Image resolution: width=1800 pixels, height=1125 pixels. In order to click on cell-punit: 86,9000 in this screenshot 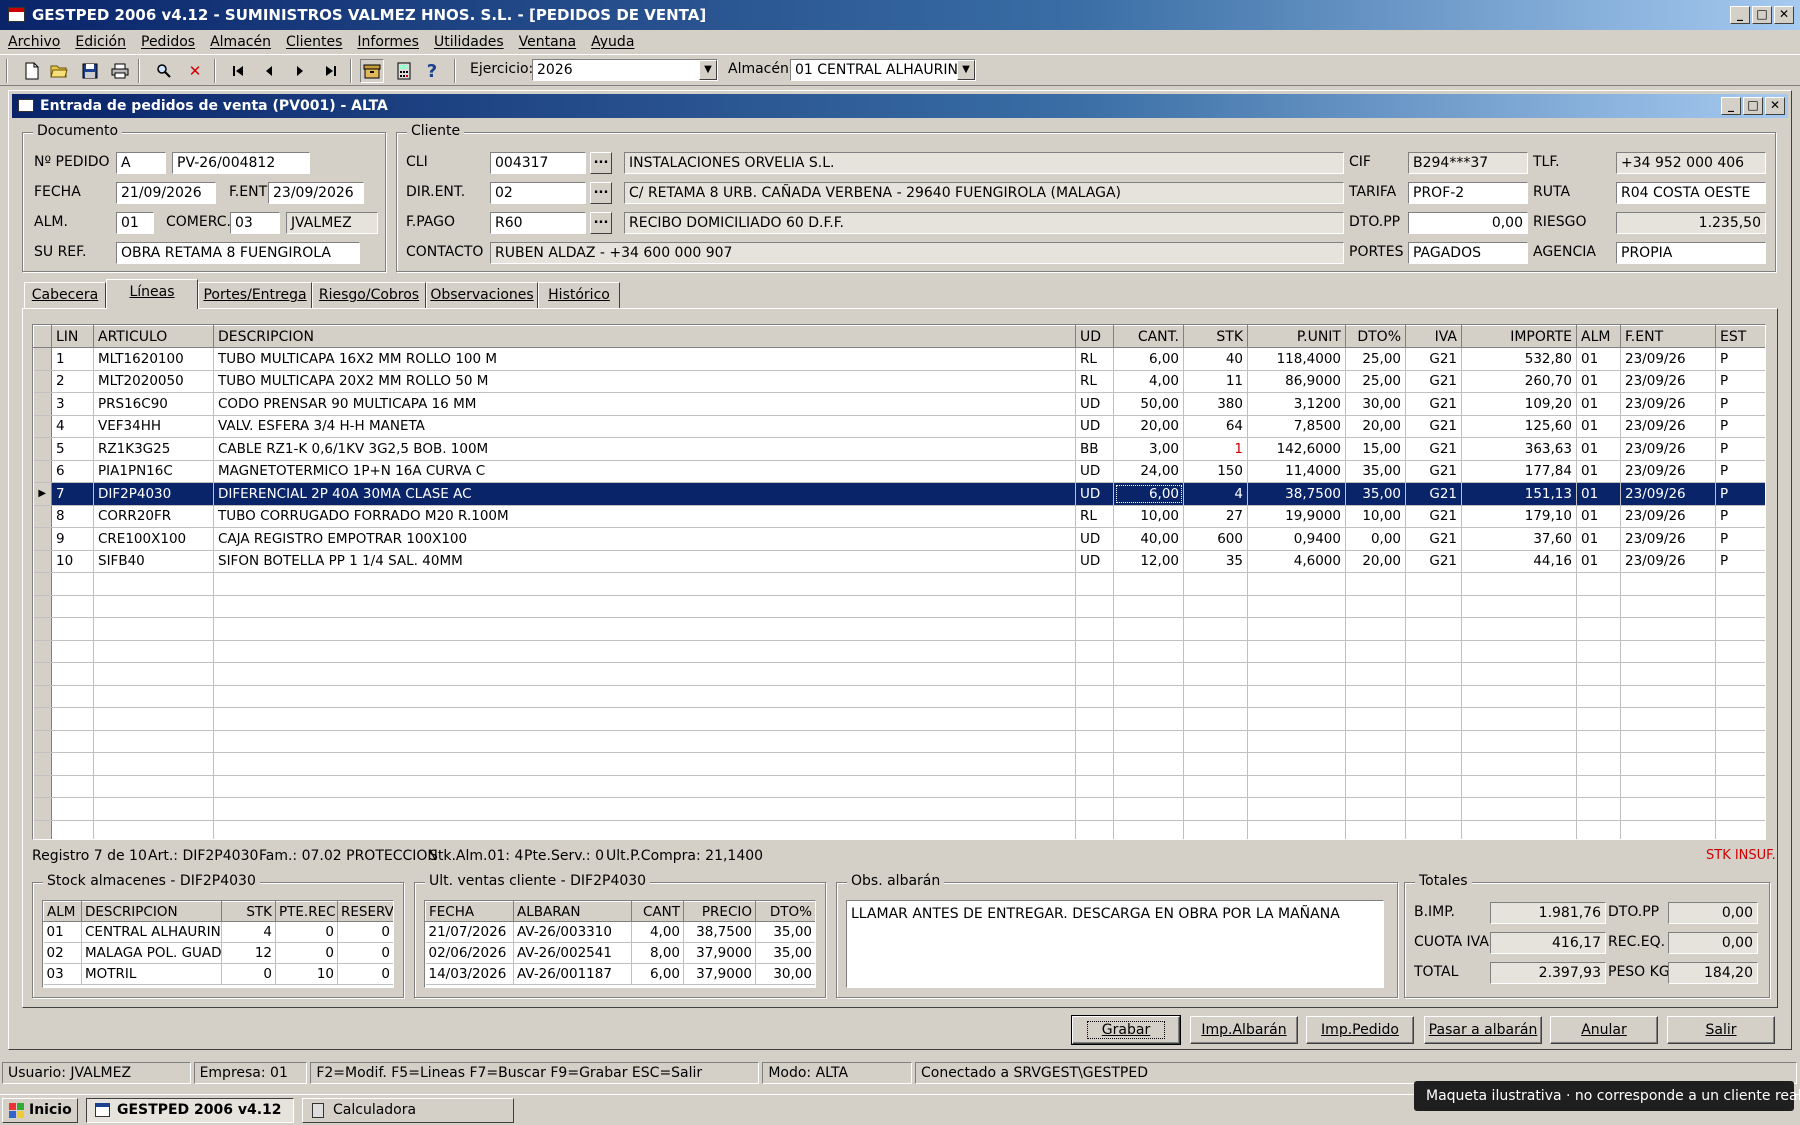, I will do `click(1296, 381)`.